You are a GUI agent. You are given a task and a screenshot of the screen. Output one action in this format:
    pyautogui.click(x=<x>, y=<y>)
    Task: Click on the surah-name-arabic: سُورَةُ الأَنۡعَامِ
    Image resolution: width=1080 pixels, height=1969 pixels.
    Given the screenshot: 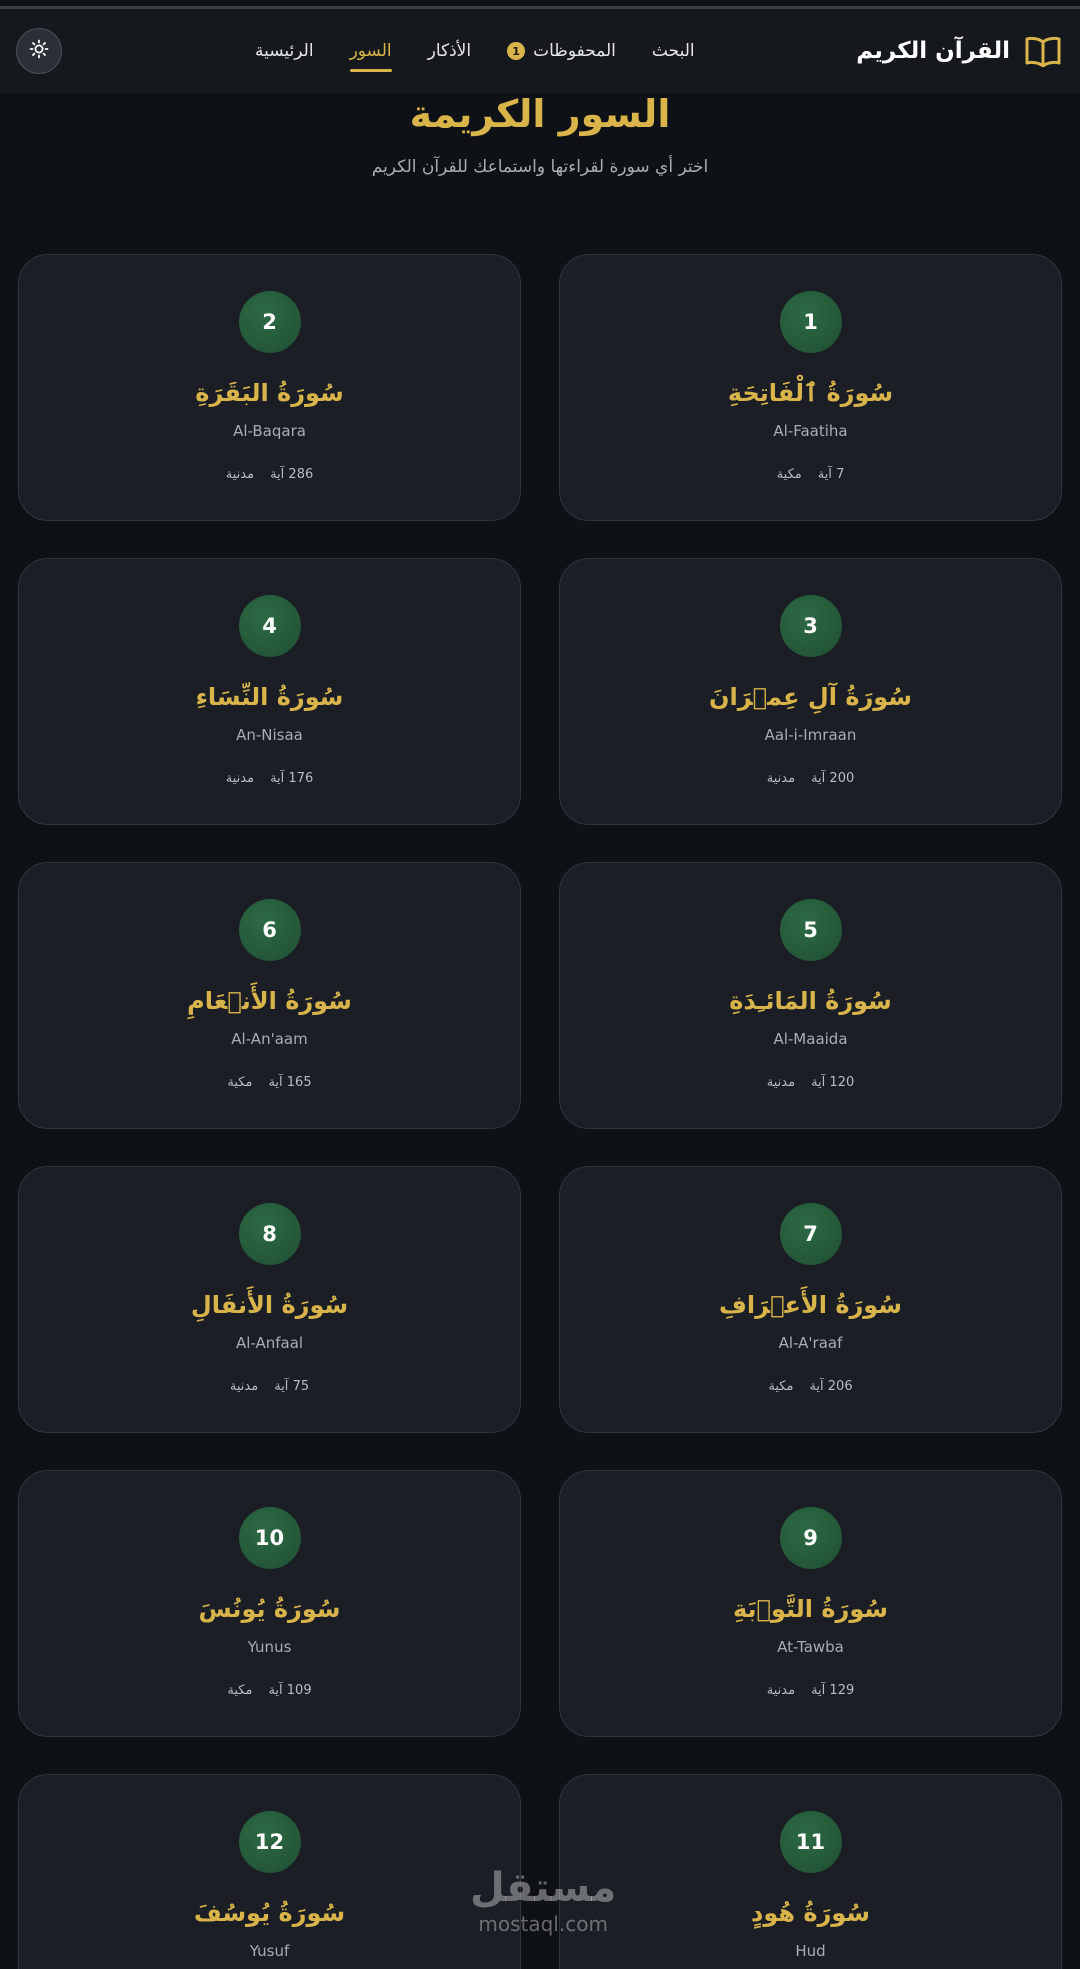 What is the action you would take?
    pyautogui.click(x=269, y=1001)
    